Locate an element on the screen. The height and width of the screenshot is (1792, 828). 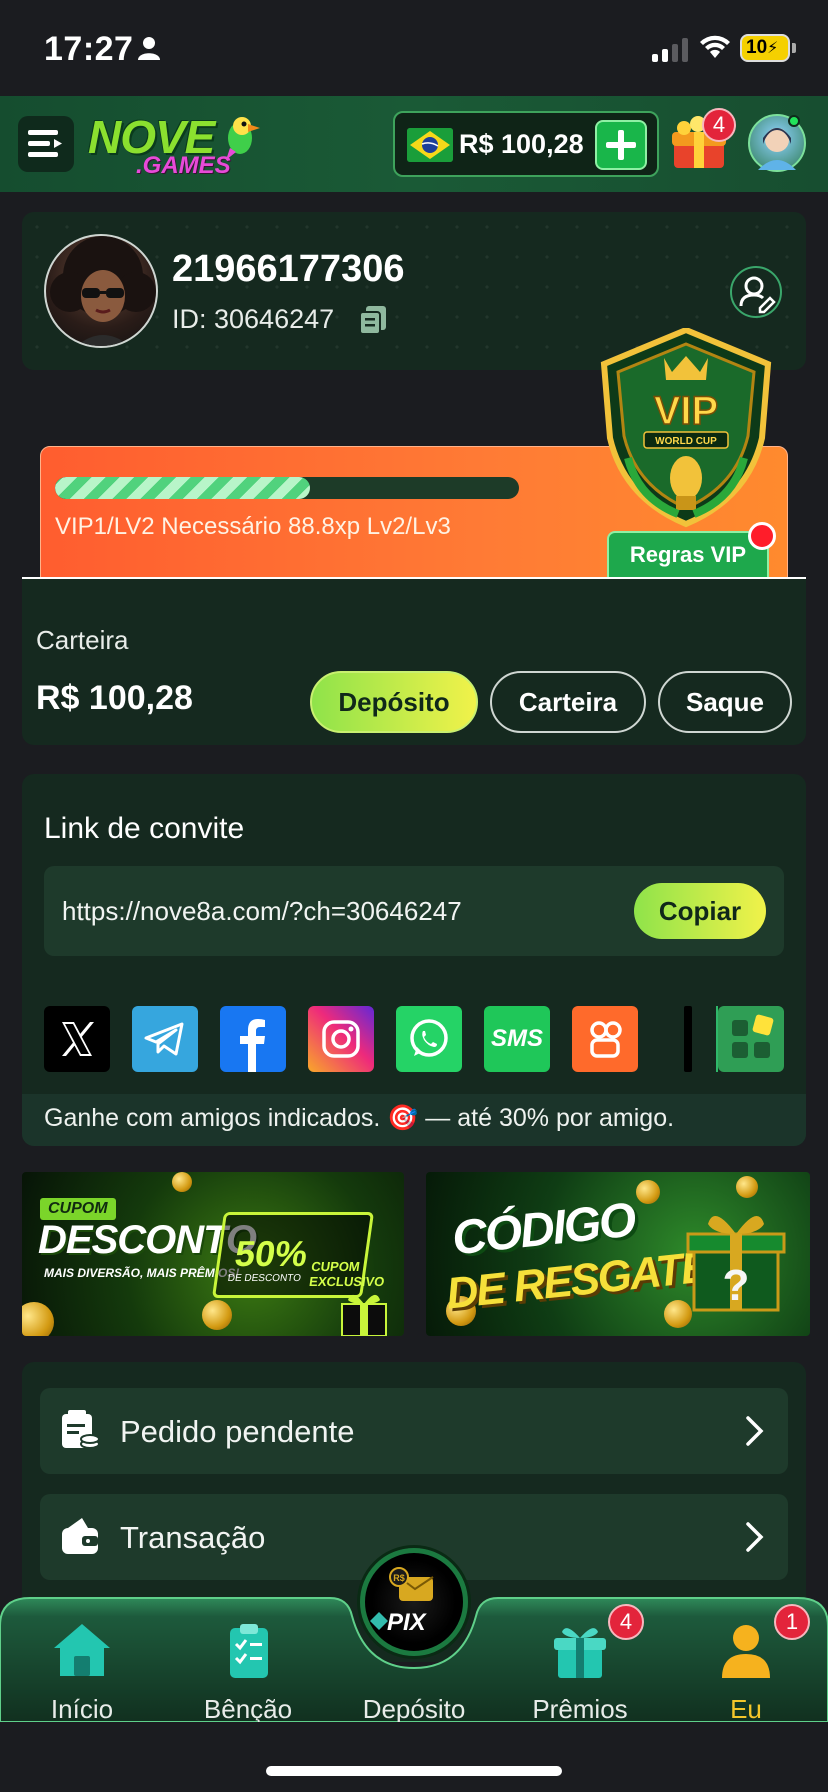
telegram-share-button is located at coordinates (165, 1039).